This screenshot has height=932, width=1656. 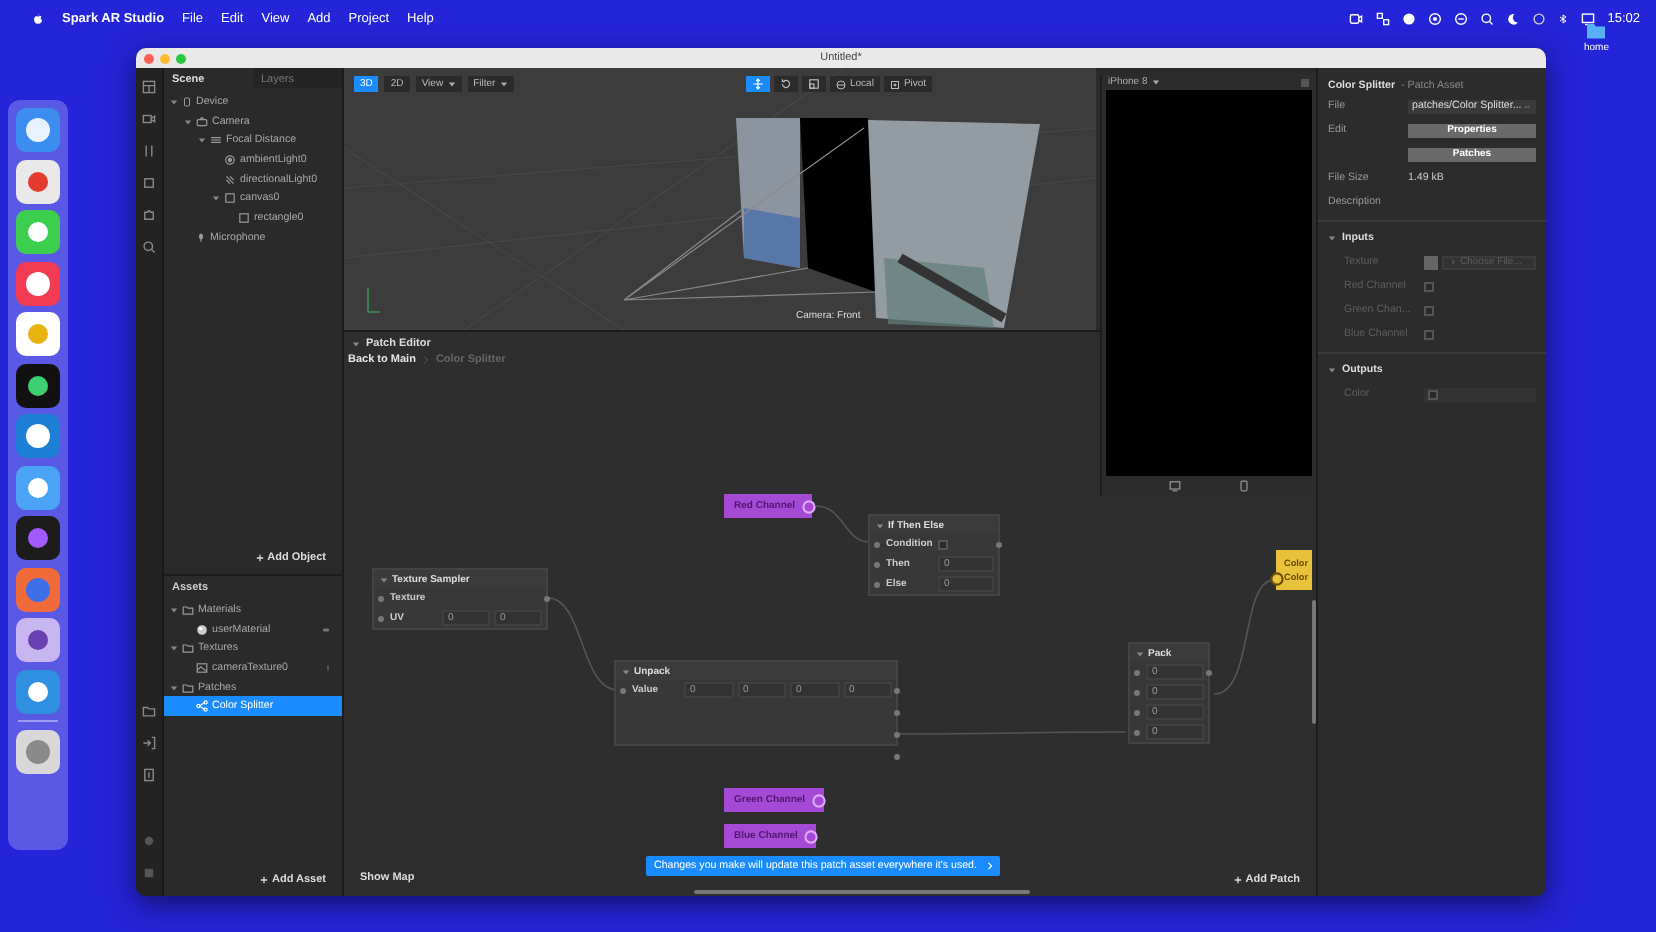 What do you see at coordinates (149, 87) in the screenshot?
I see `layout-icon` at bounding box center [149, 87].